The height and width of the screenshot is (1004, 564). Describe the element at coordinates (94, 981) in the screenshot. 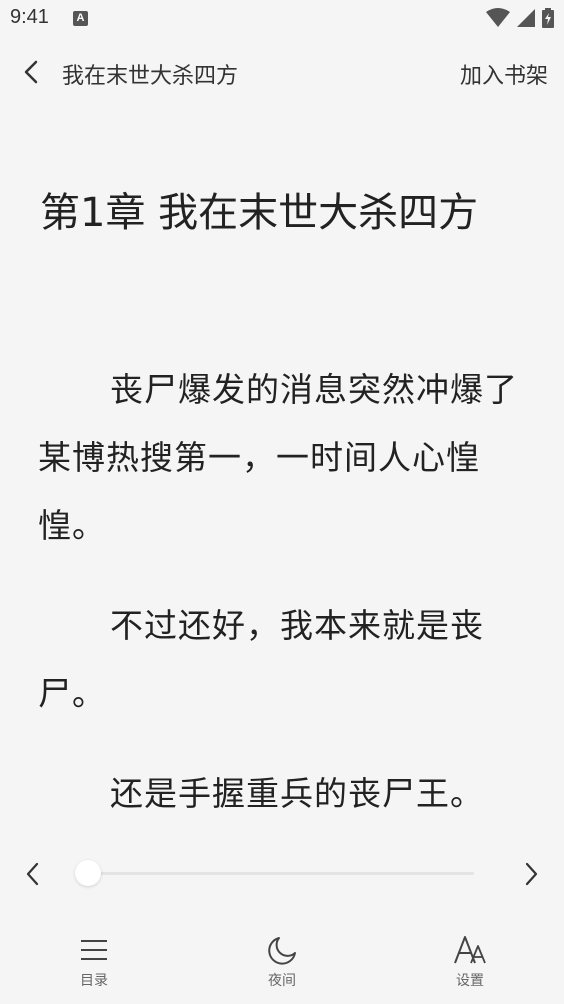

I see `nav-label-catalog: 目录` at that location.